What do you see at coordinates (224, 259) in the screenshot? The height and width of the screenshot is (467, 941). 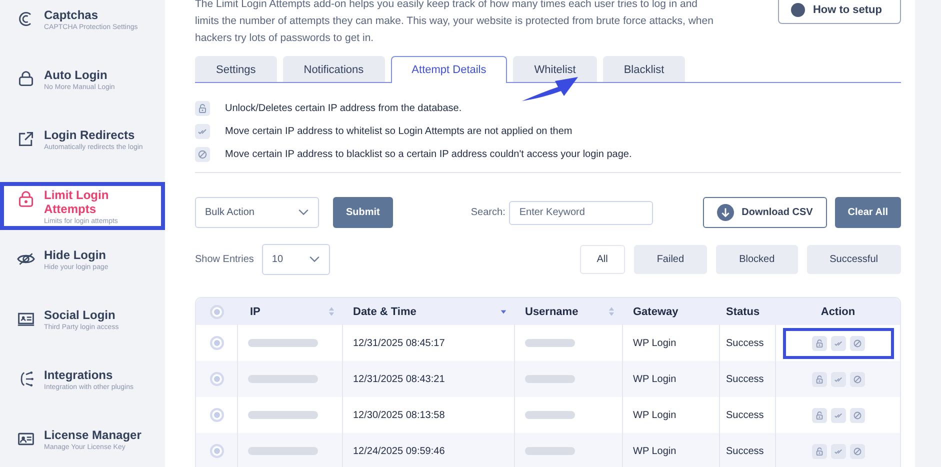 I see `show-entries-label: Show Entries` at bounding box center [224, 259].